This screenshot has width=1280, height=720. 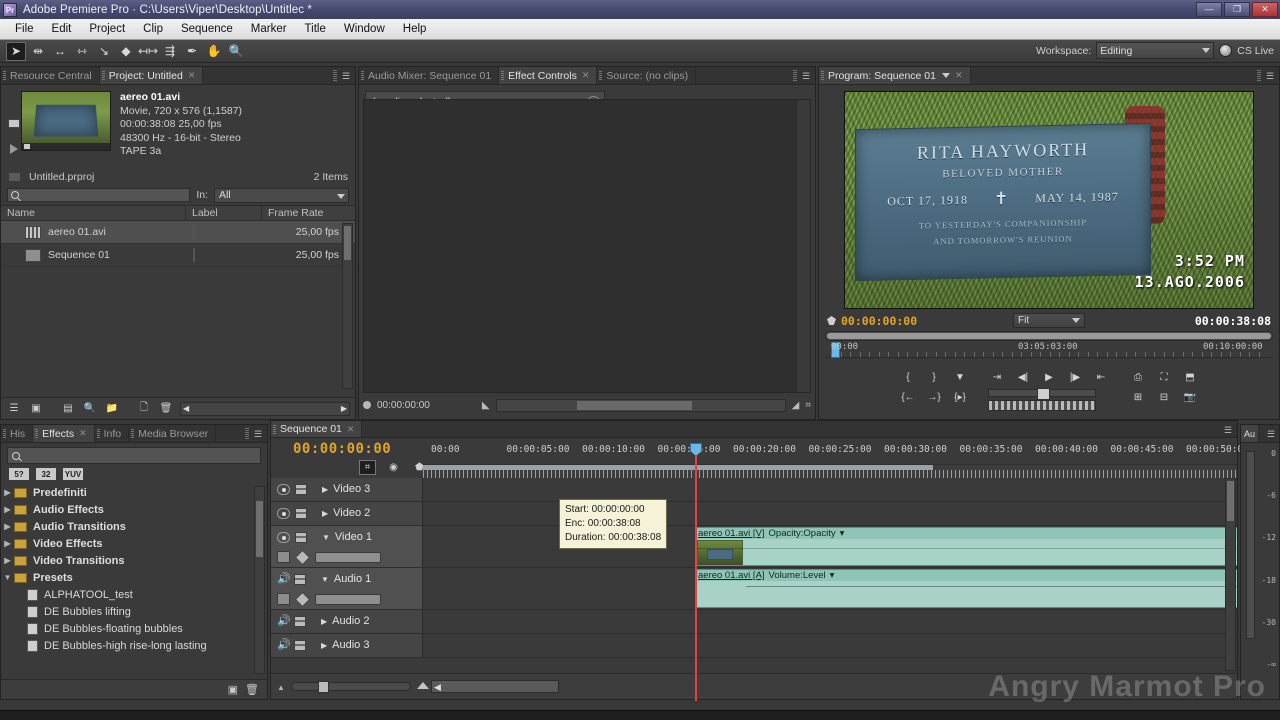 I want to click on marker-icon, so click(x=831, y=320).